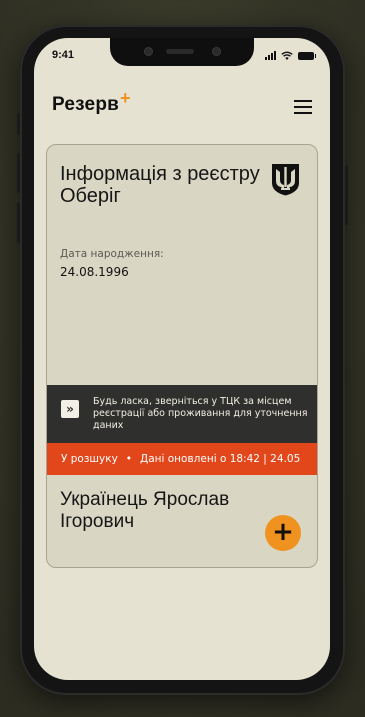  Describe the element at coordinates (86, 104) in the screenshot. I see `logo-text: Резерв` at that location.